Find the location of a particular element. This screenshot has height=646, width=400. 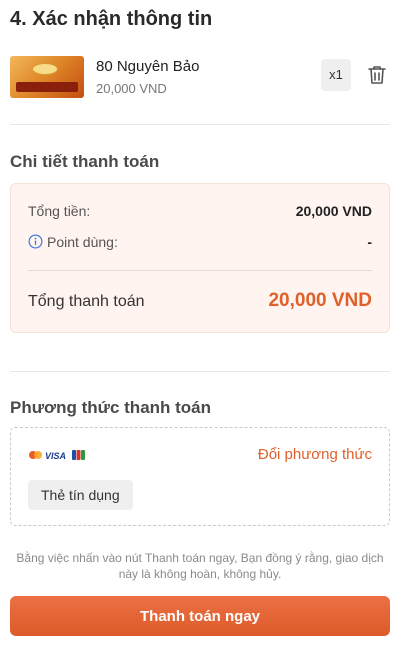

product-price: 20,000 VND is located at coordinates (131, 88).